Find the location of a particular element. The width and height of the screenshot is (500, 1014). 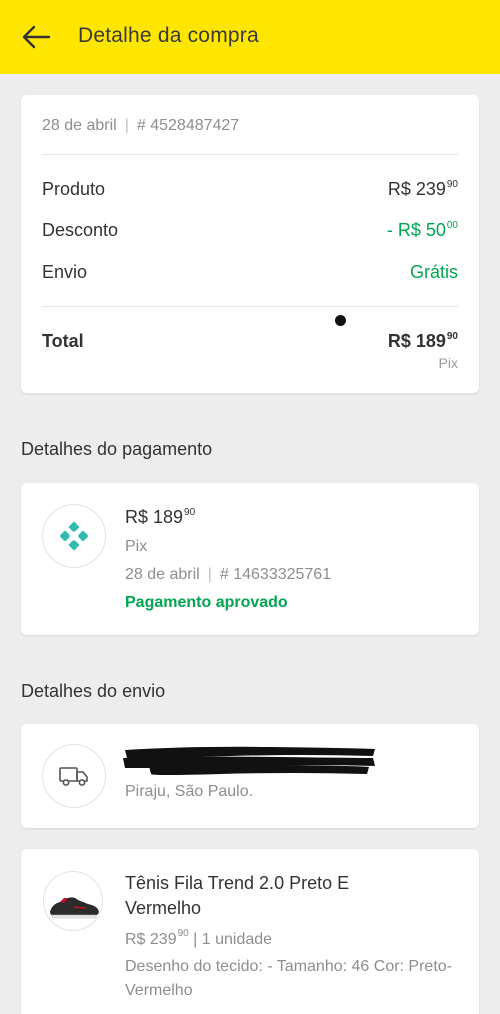

total-label: Total is located at coordinates (63, 340).